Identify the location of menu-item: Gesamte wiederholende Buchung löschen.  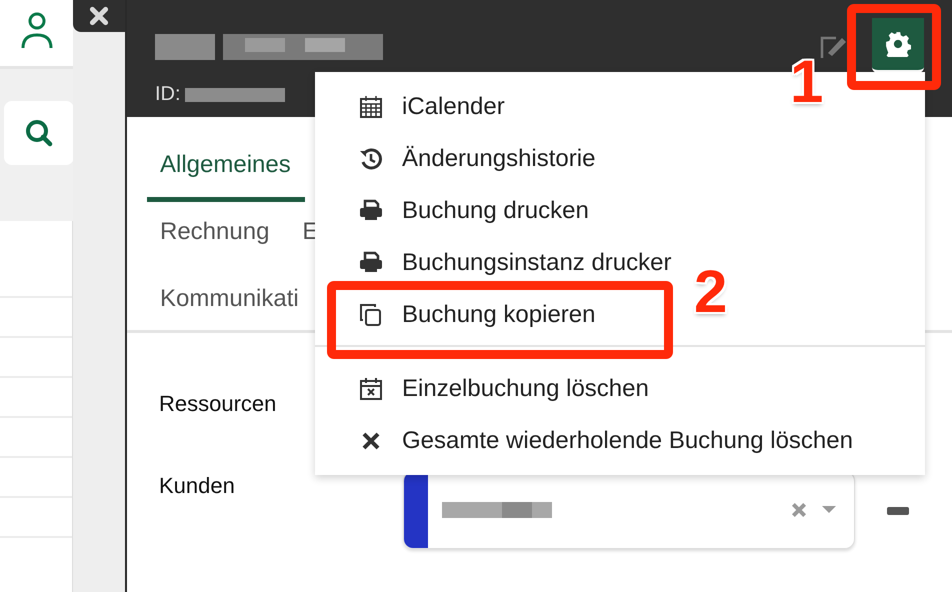
(584, 441).